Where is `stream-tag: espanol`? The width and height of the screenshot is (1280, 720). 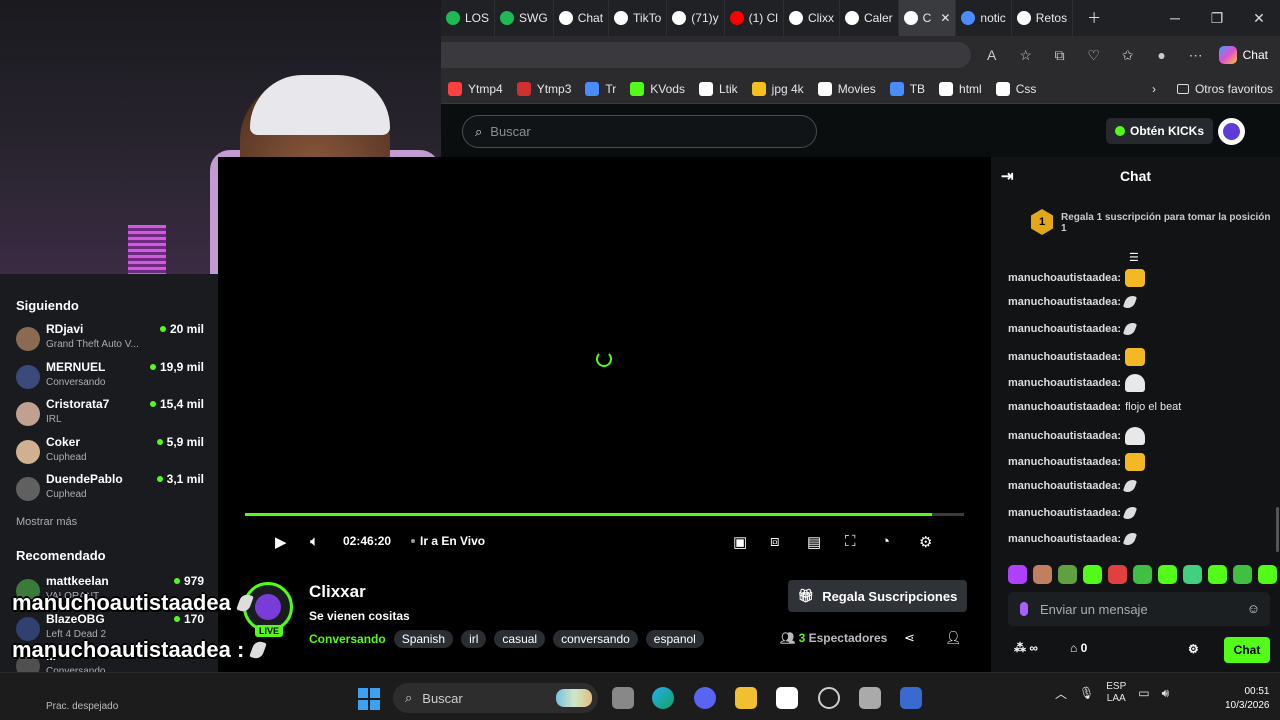
stream-tag: espanol is located at coordinates (674, 639).